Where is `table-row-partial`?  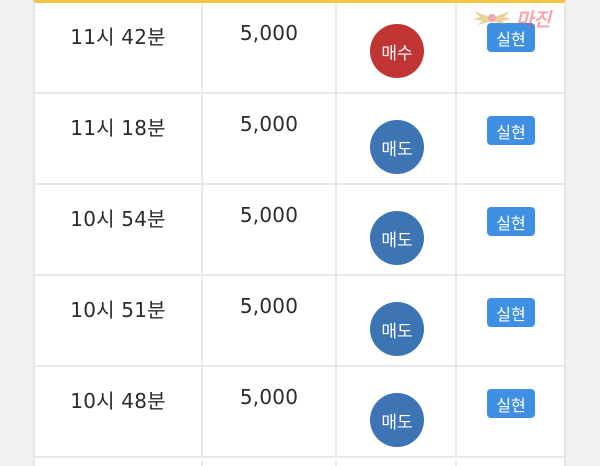
table-row-partial is located at coordinates (299, 463).